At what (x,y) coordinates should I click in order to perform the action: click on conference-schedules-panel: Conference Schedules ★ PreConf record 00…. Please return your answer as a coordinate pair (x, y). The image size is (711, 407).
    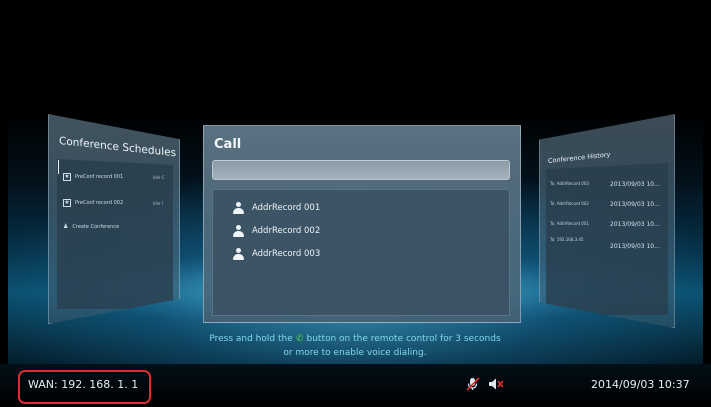
    Looking at the image, I should click on (114, 219).